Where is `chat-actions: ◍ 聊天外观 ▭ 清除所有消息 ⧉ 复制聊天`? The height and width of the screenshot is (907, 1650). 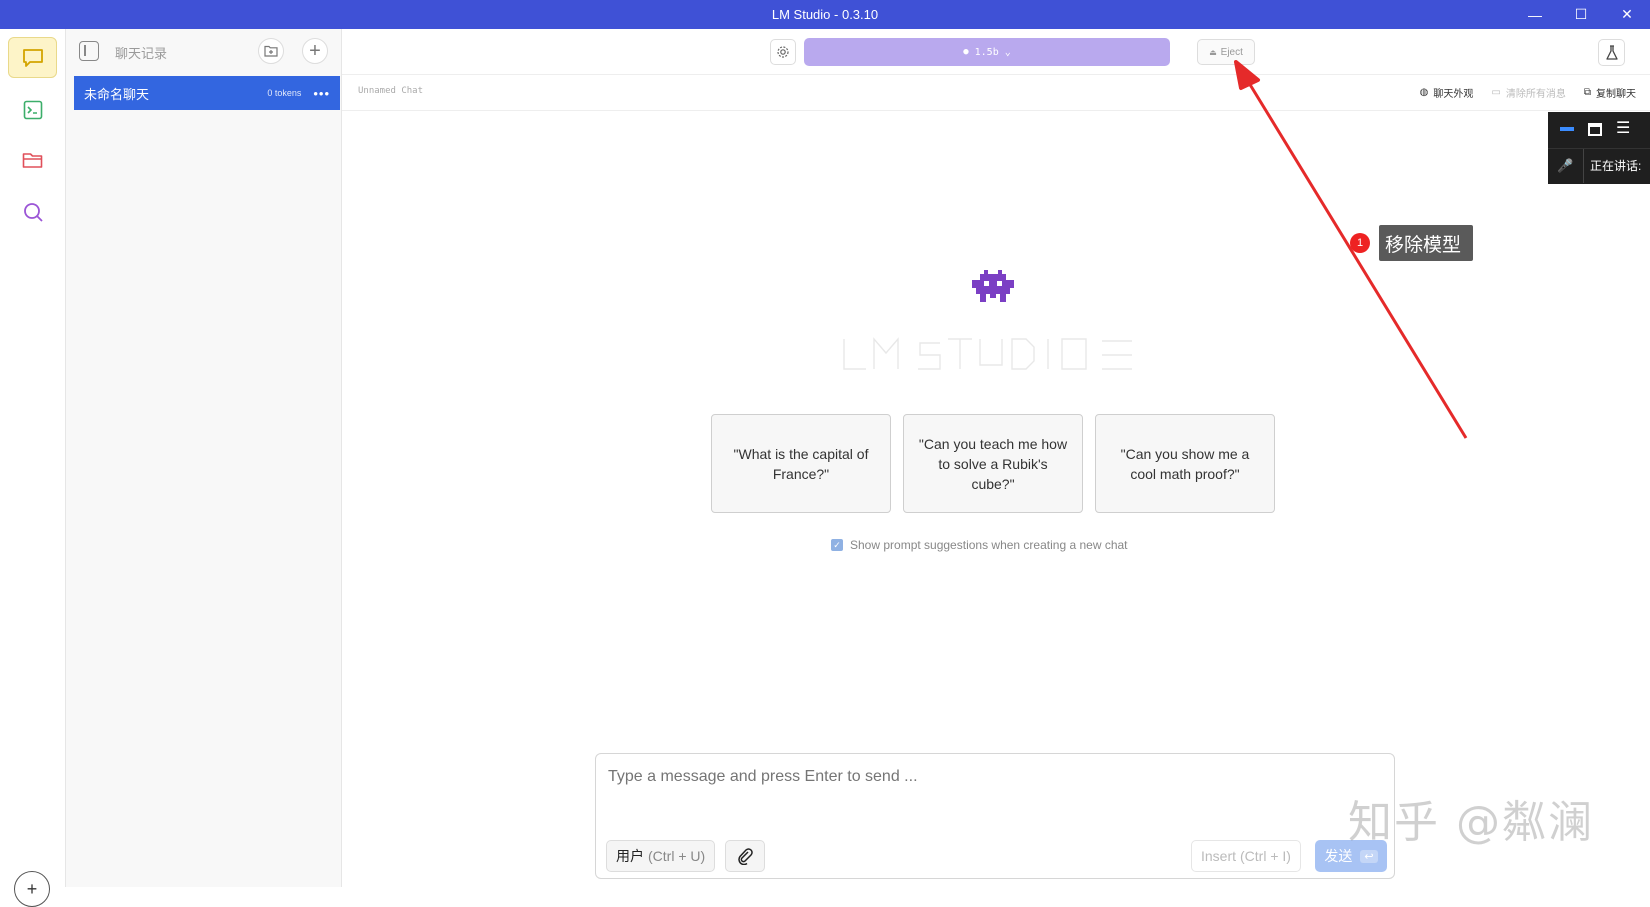
chat-actions: ◍ 聊天外观 ▭ 清除所有消息 ⧉ 复制聊天 is located at coordinates (1528, 92).